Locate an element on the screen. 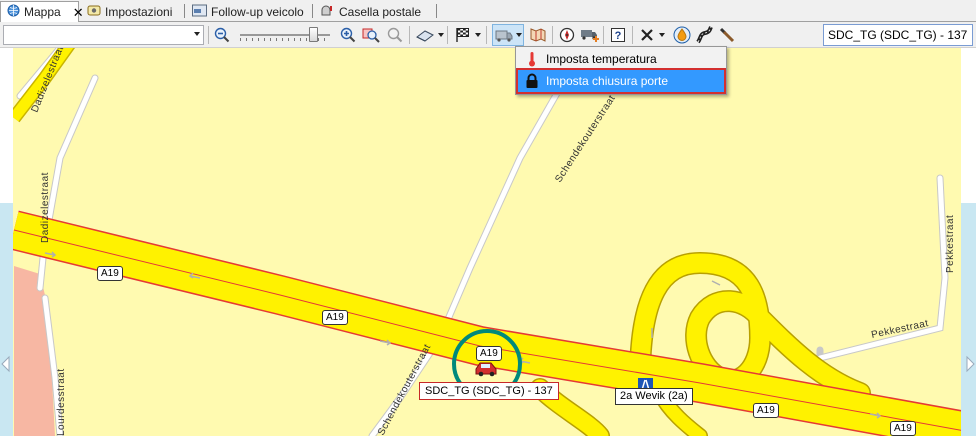 The width and height of the screenshot is (976, 436). map-edge-left is located at coordinates (6, 242).